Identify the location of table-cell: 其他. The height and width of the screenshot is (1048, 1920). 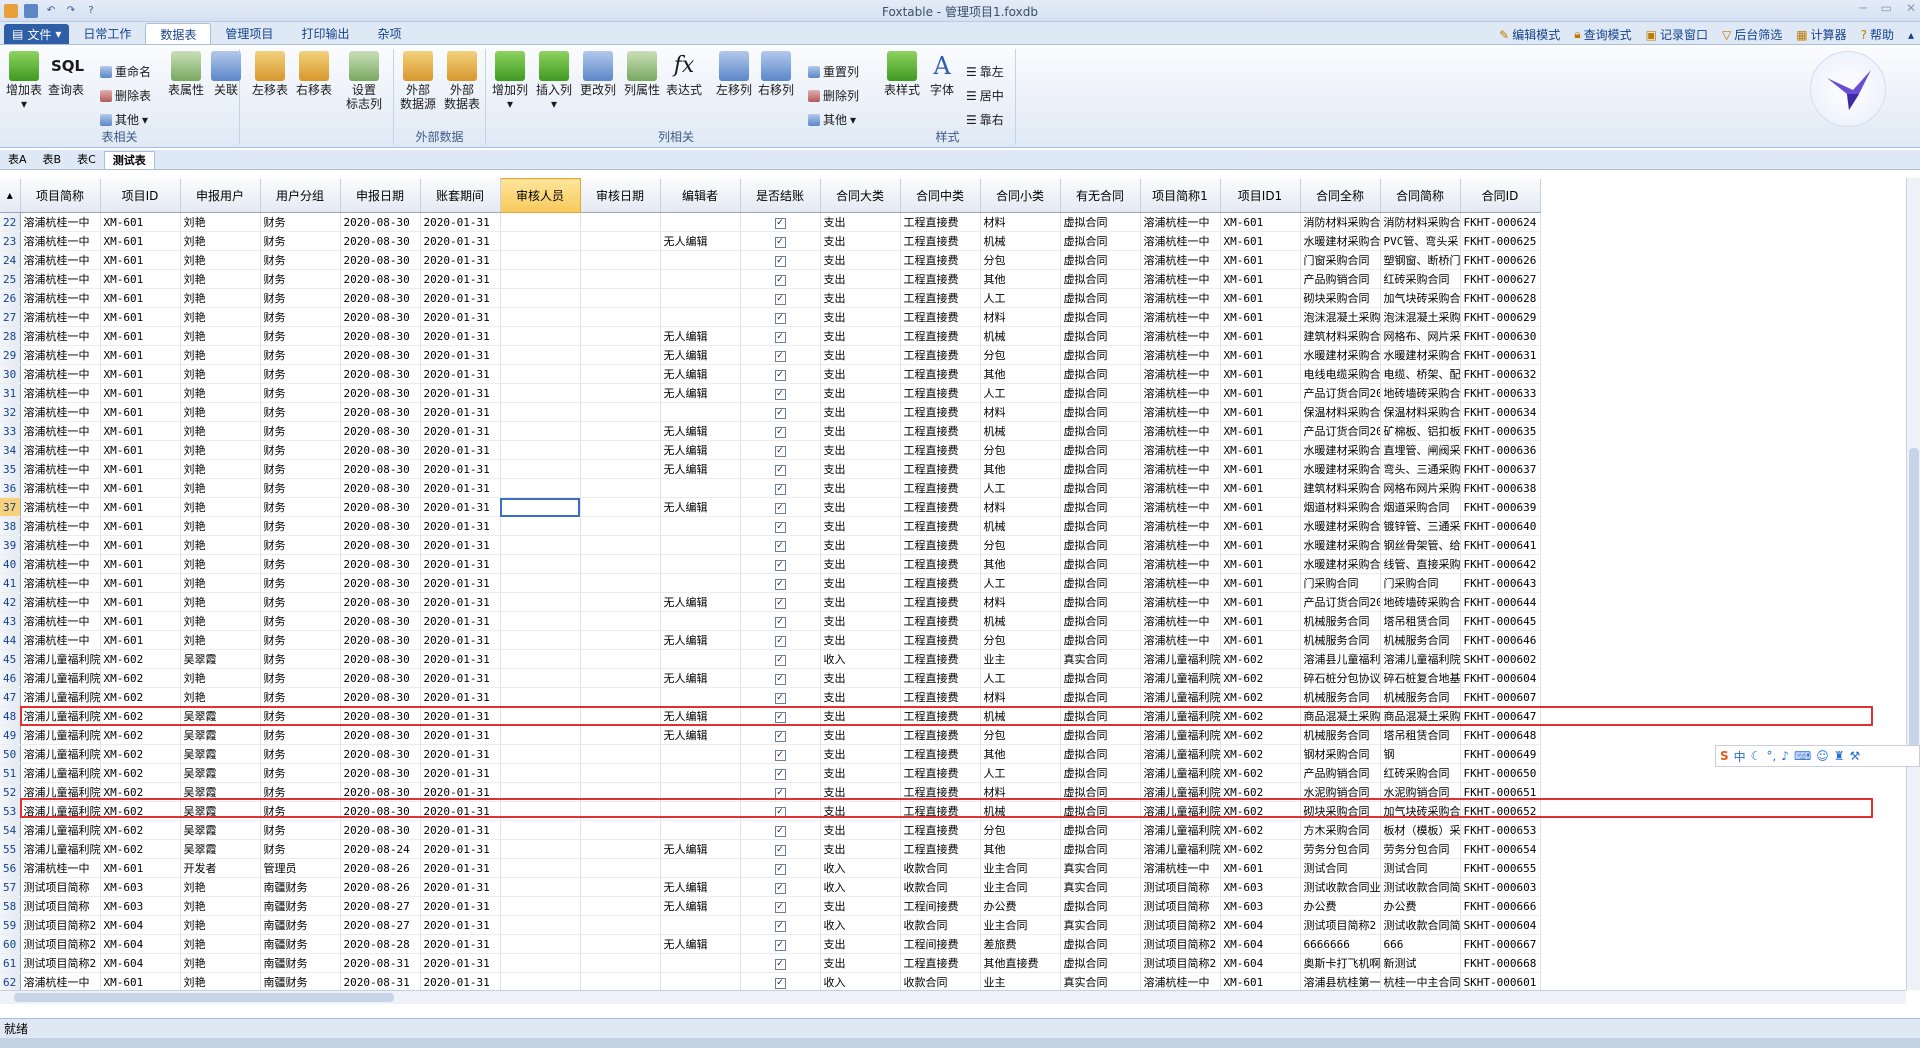
(1020, 374).